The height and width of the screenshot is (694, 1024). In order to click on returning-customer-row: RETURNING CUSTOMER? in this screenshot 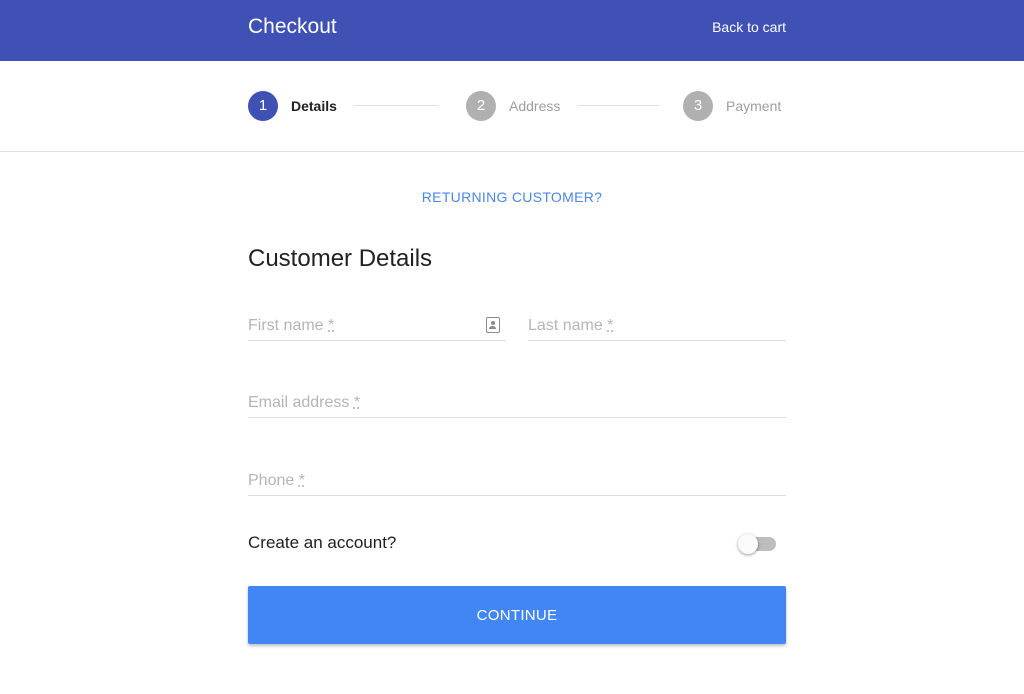, I will do `click(512, 197)`.